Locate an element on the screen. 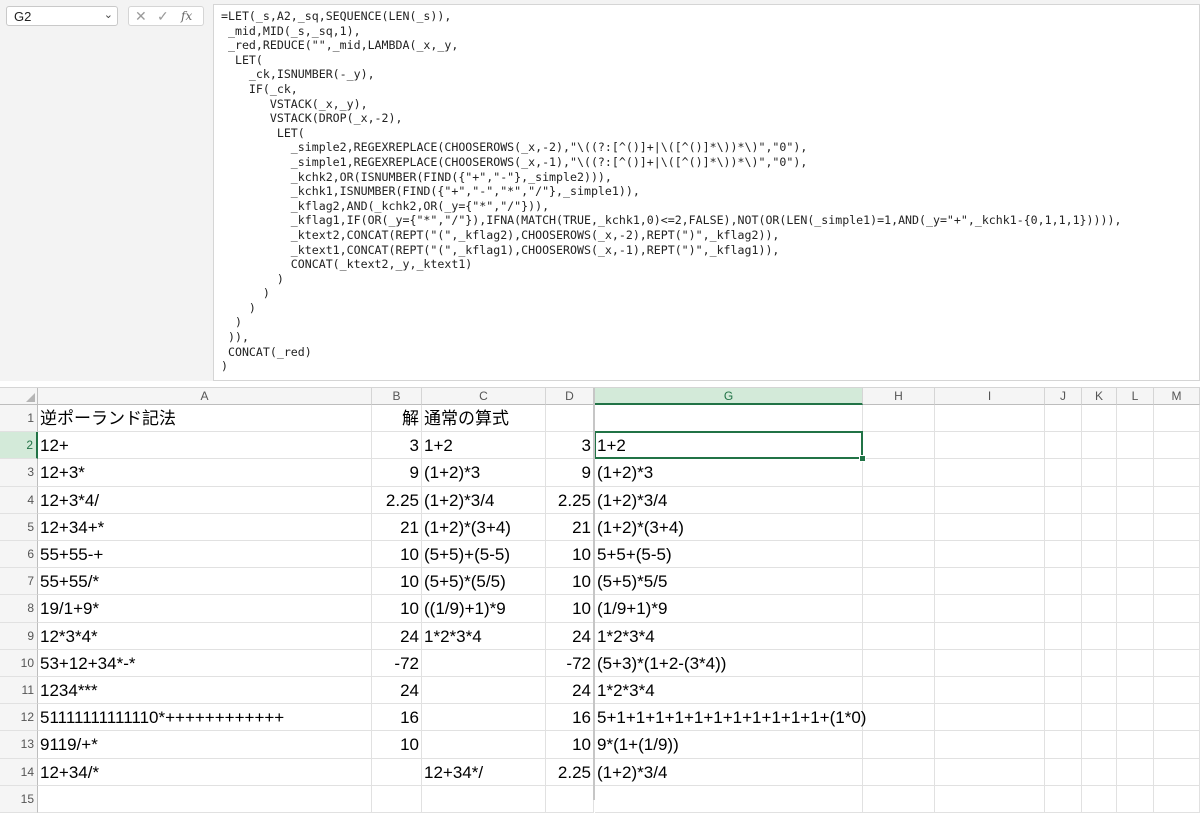  cell-a14: 12+34/* is located at coordinates (205, 772).